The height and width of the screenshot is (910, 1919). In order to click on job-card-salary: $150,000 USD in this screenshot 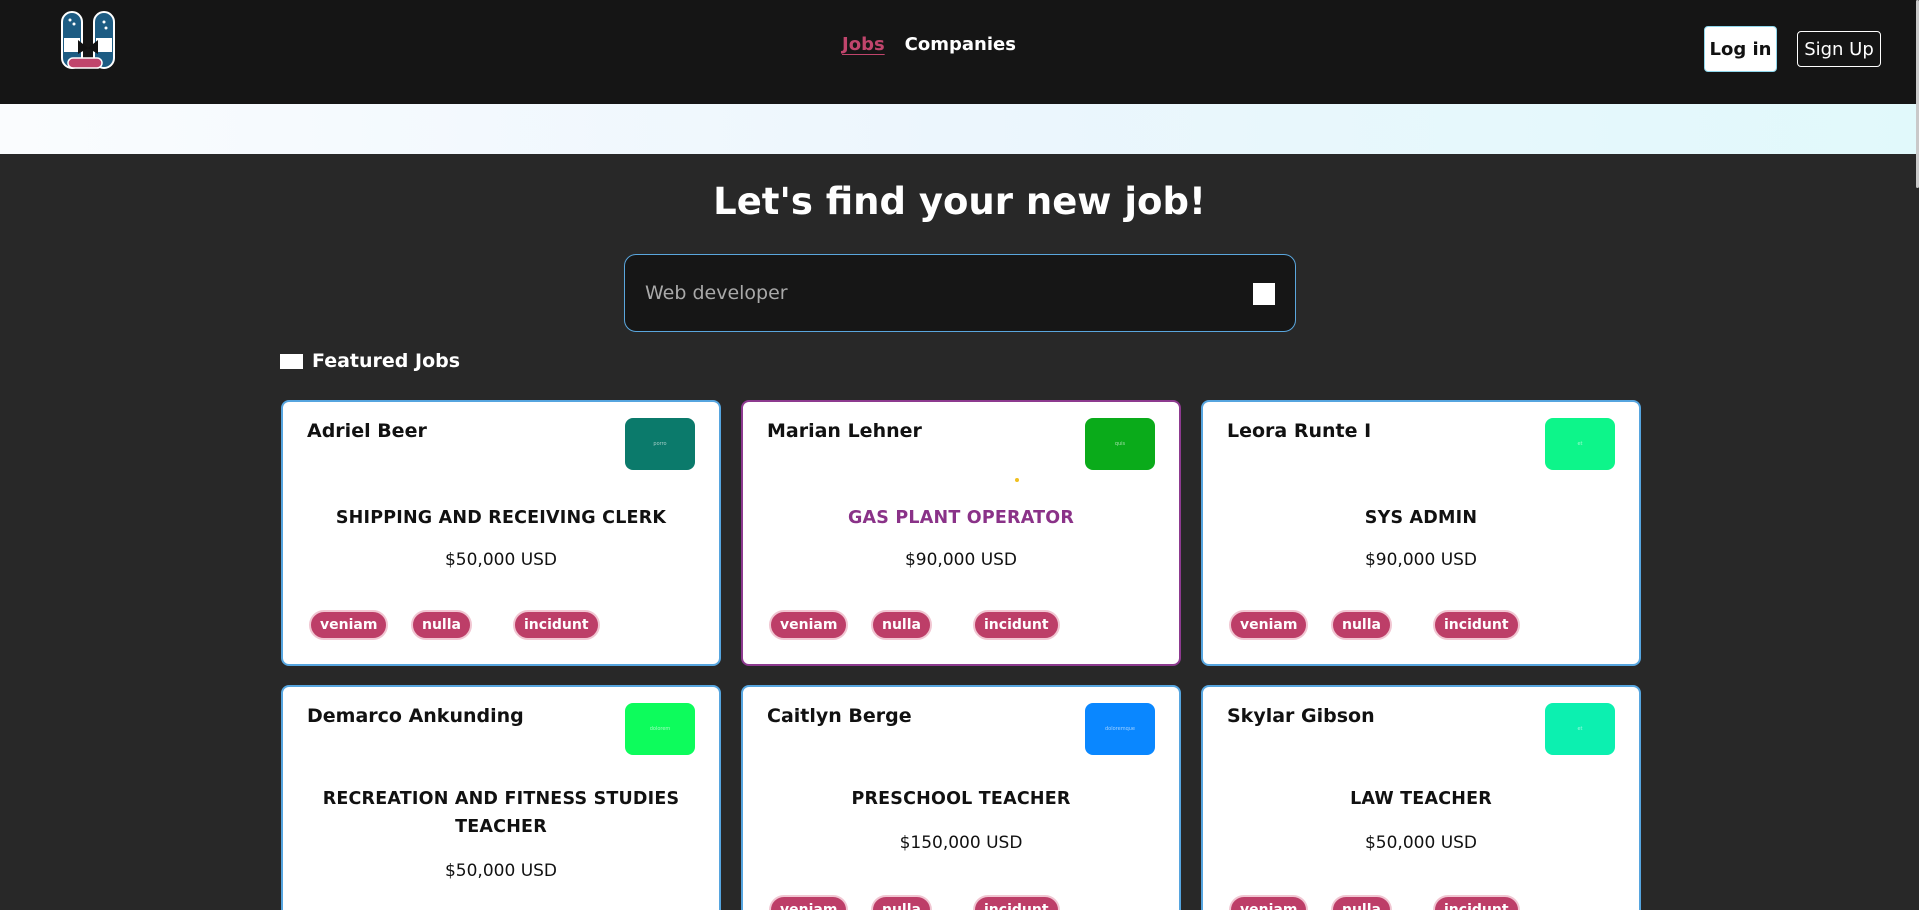, I will do `click(961, 843)`.